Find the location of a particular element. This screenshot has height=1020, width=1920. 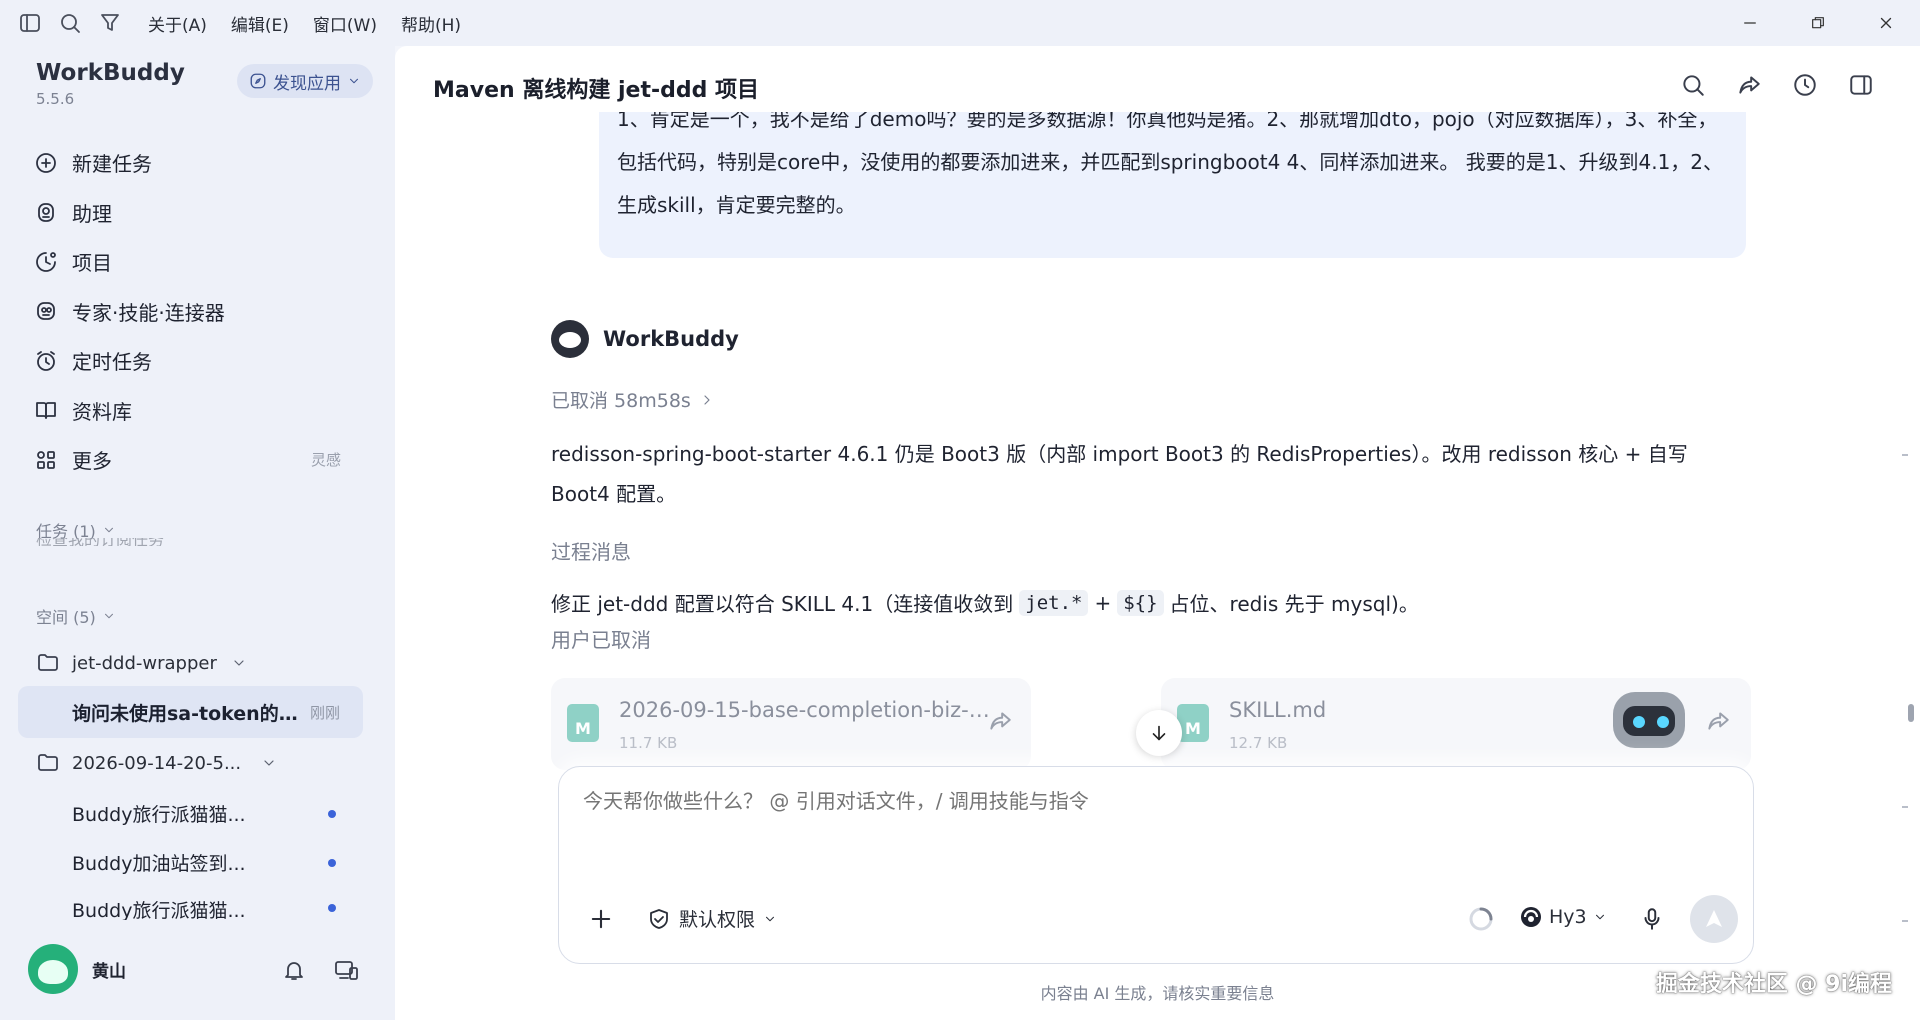

plus-icon is located at coordinates (601, 919).